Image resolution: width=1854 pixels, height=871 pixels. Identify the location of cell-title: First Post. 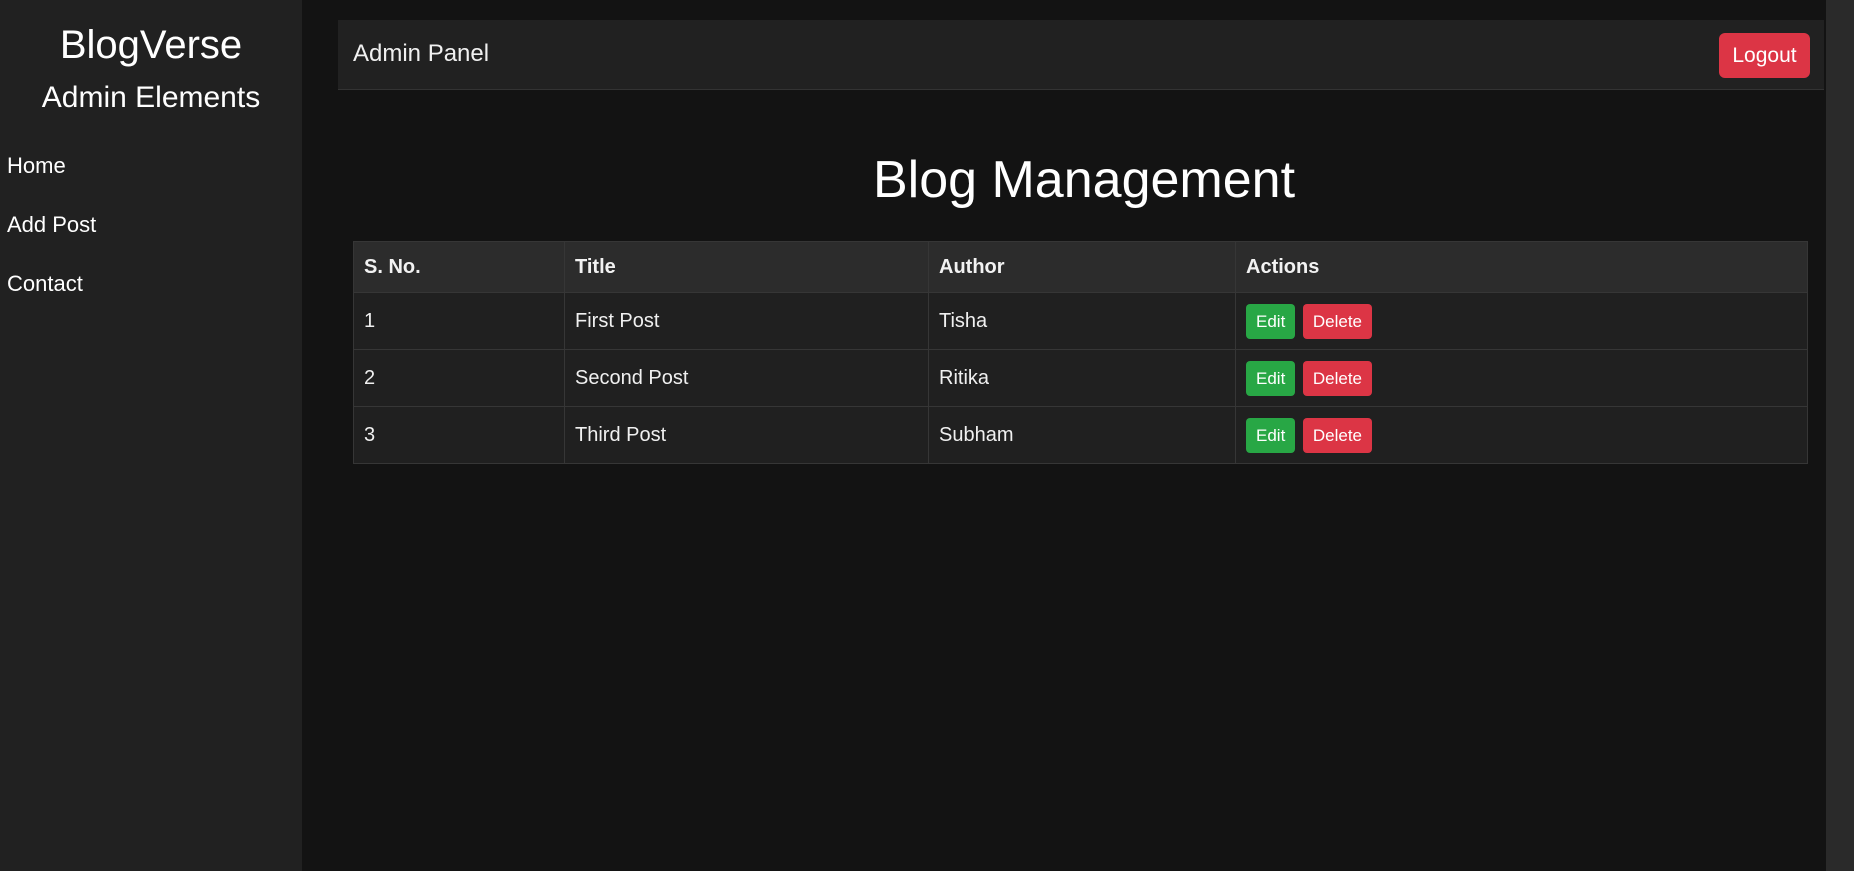
(746, 321).